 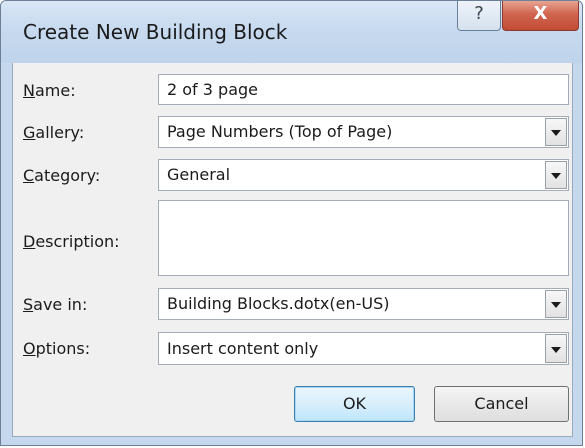 What do you see at coordinates (243, 348) in the screenshot?
I see `options-value: Insert content only` at bounding box center [243, 348].